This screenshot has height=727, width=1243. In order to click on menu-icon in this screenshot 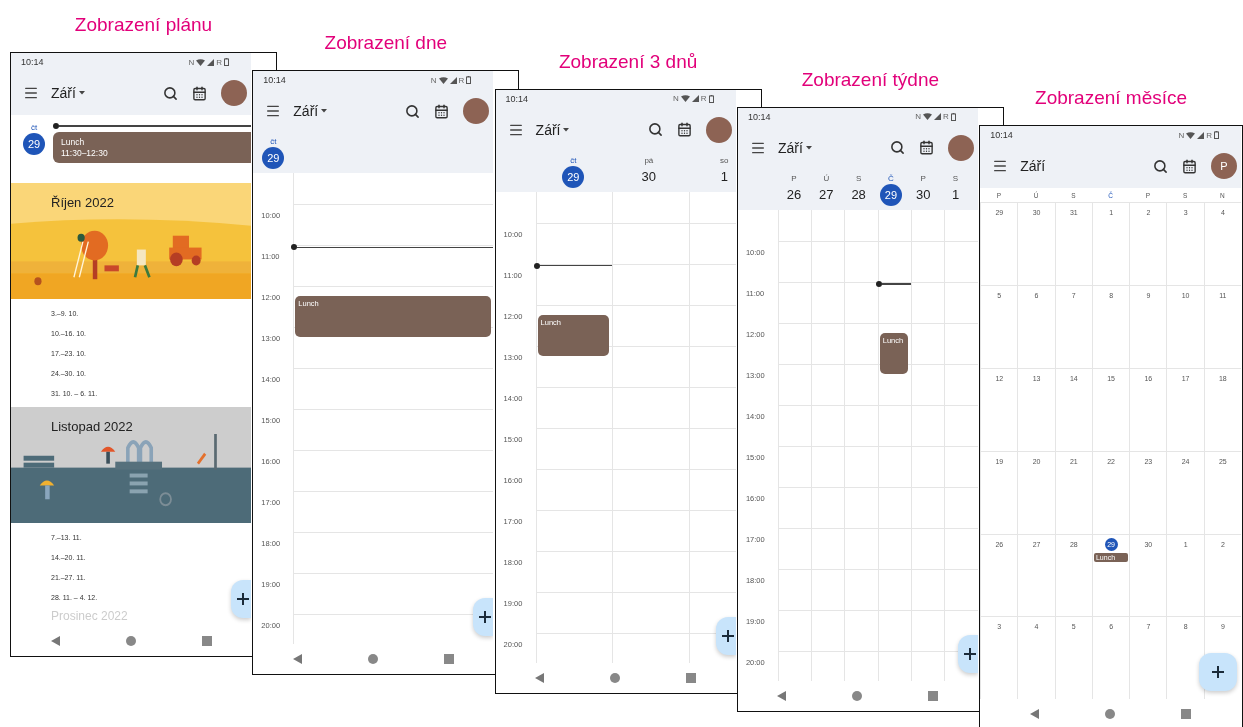, I will do `click(31, 93)`.